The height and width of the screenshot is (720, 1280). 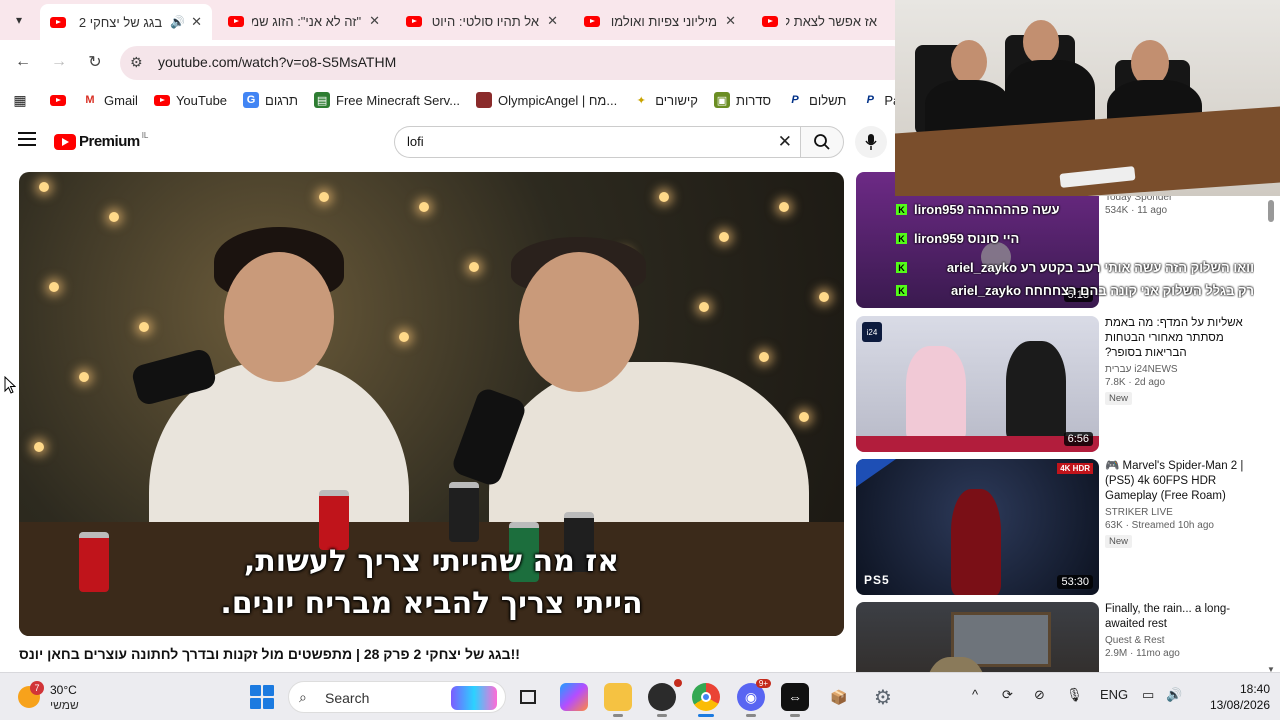 I want to click on tab-1: בגג של יצחקי 2 🔊 ✕, so click(x=126, y=22).